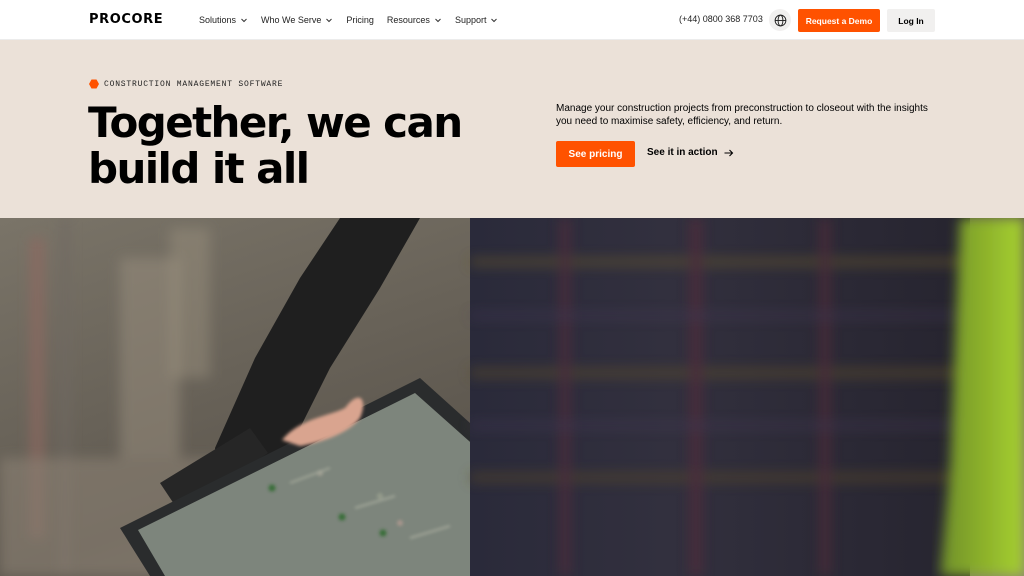  Describe the element at coordinates (94, 84) in the screenshot. I see `hexagon-icon` at that location.